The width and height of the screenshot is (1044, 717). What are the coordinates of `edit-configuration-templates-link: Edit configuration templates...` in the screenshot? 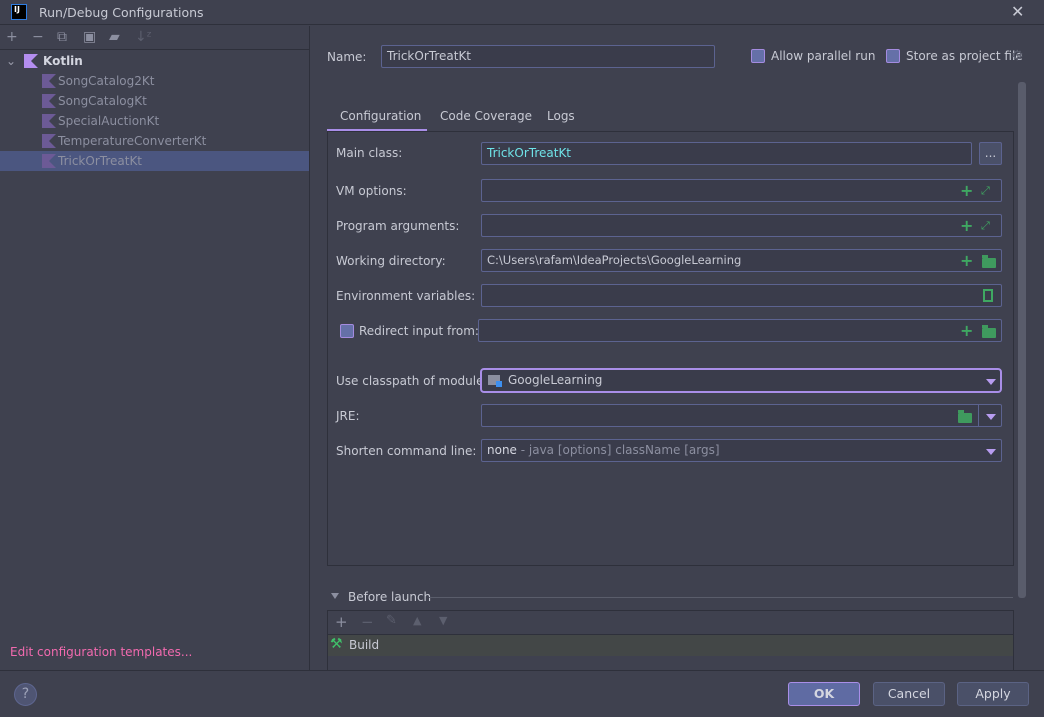 It's located at (101, 652).